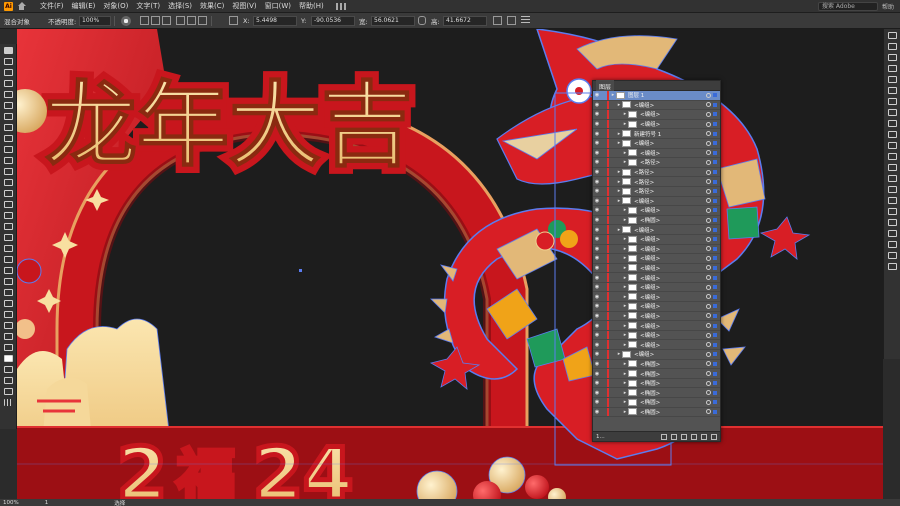 The image size is (900, 506). What do you see at coordinates (892, 211) in the screenshot?
I see `align-panel-icon` at bounding box center [892, 211].